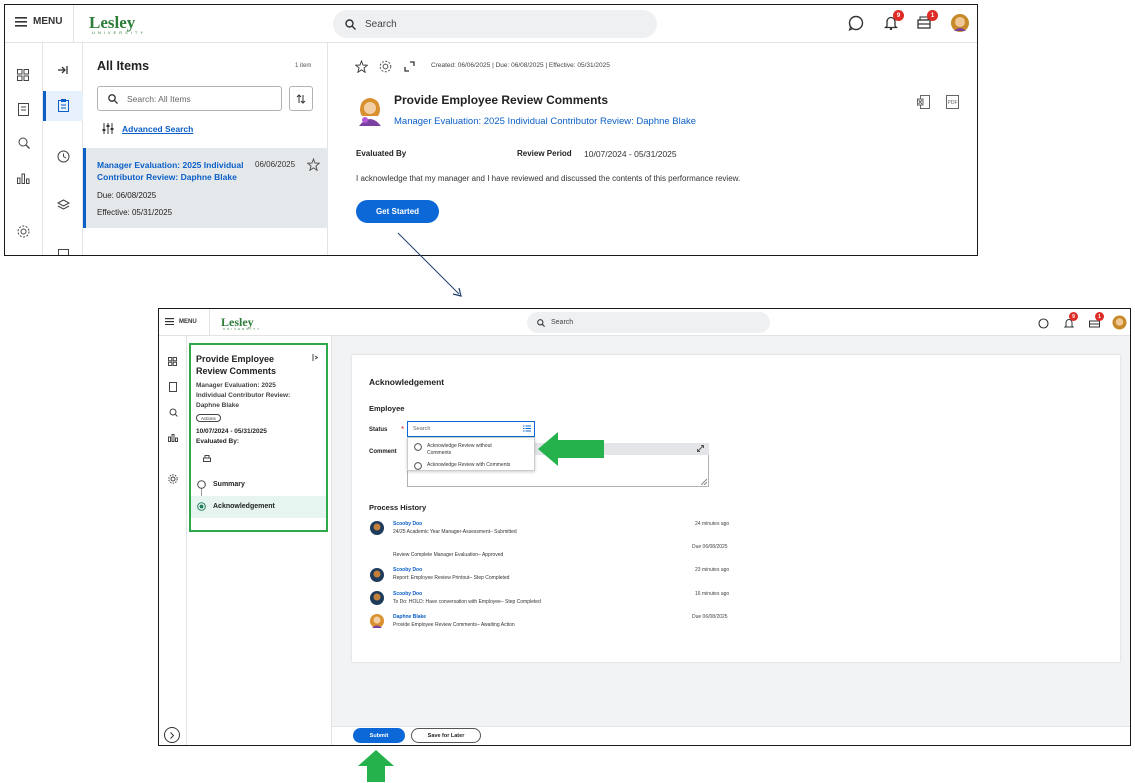  I want to click on sort-button, so click(301, 98).